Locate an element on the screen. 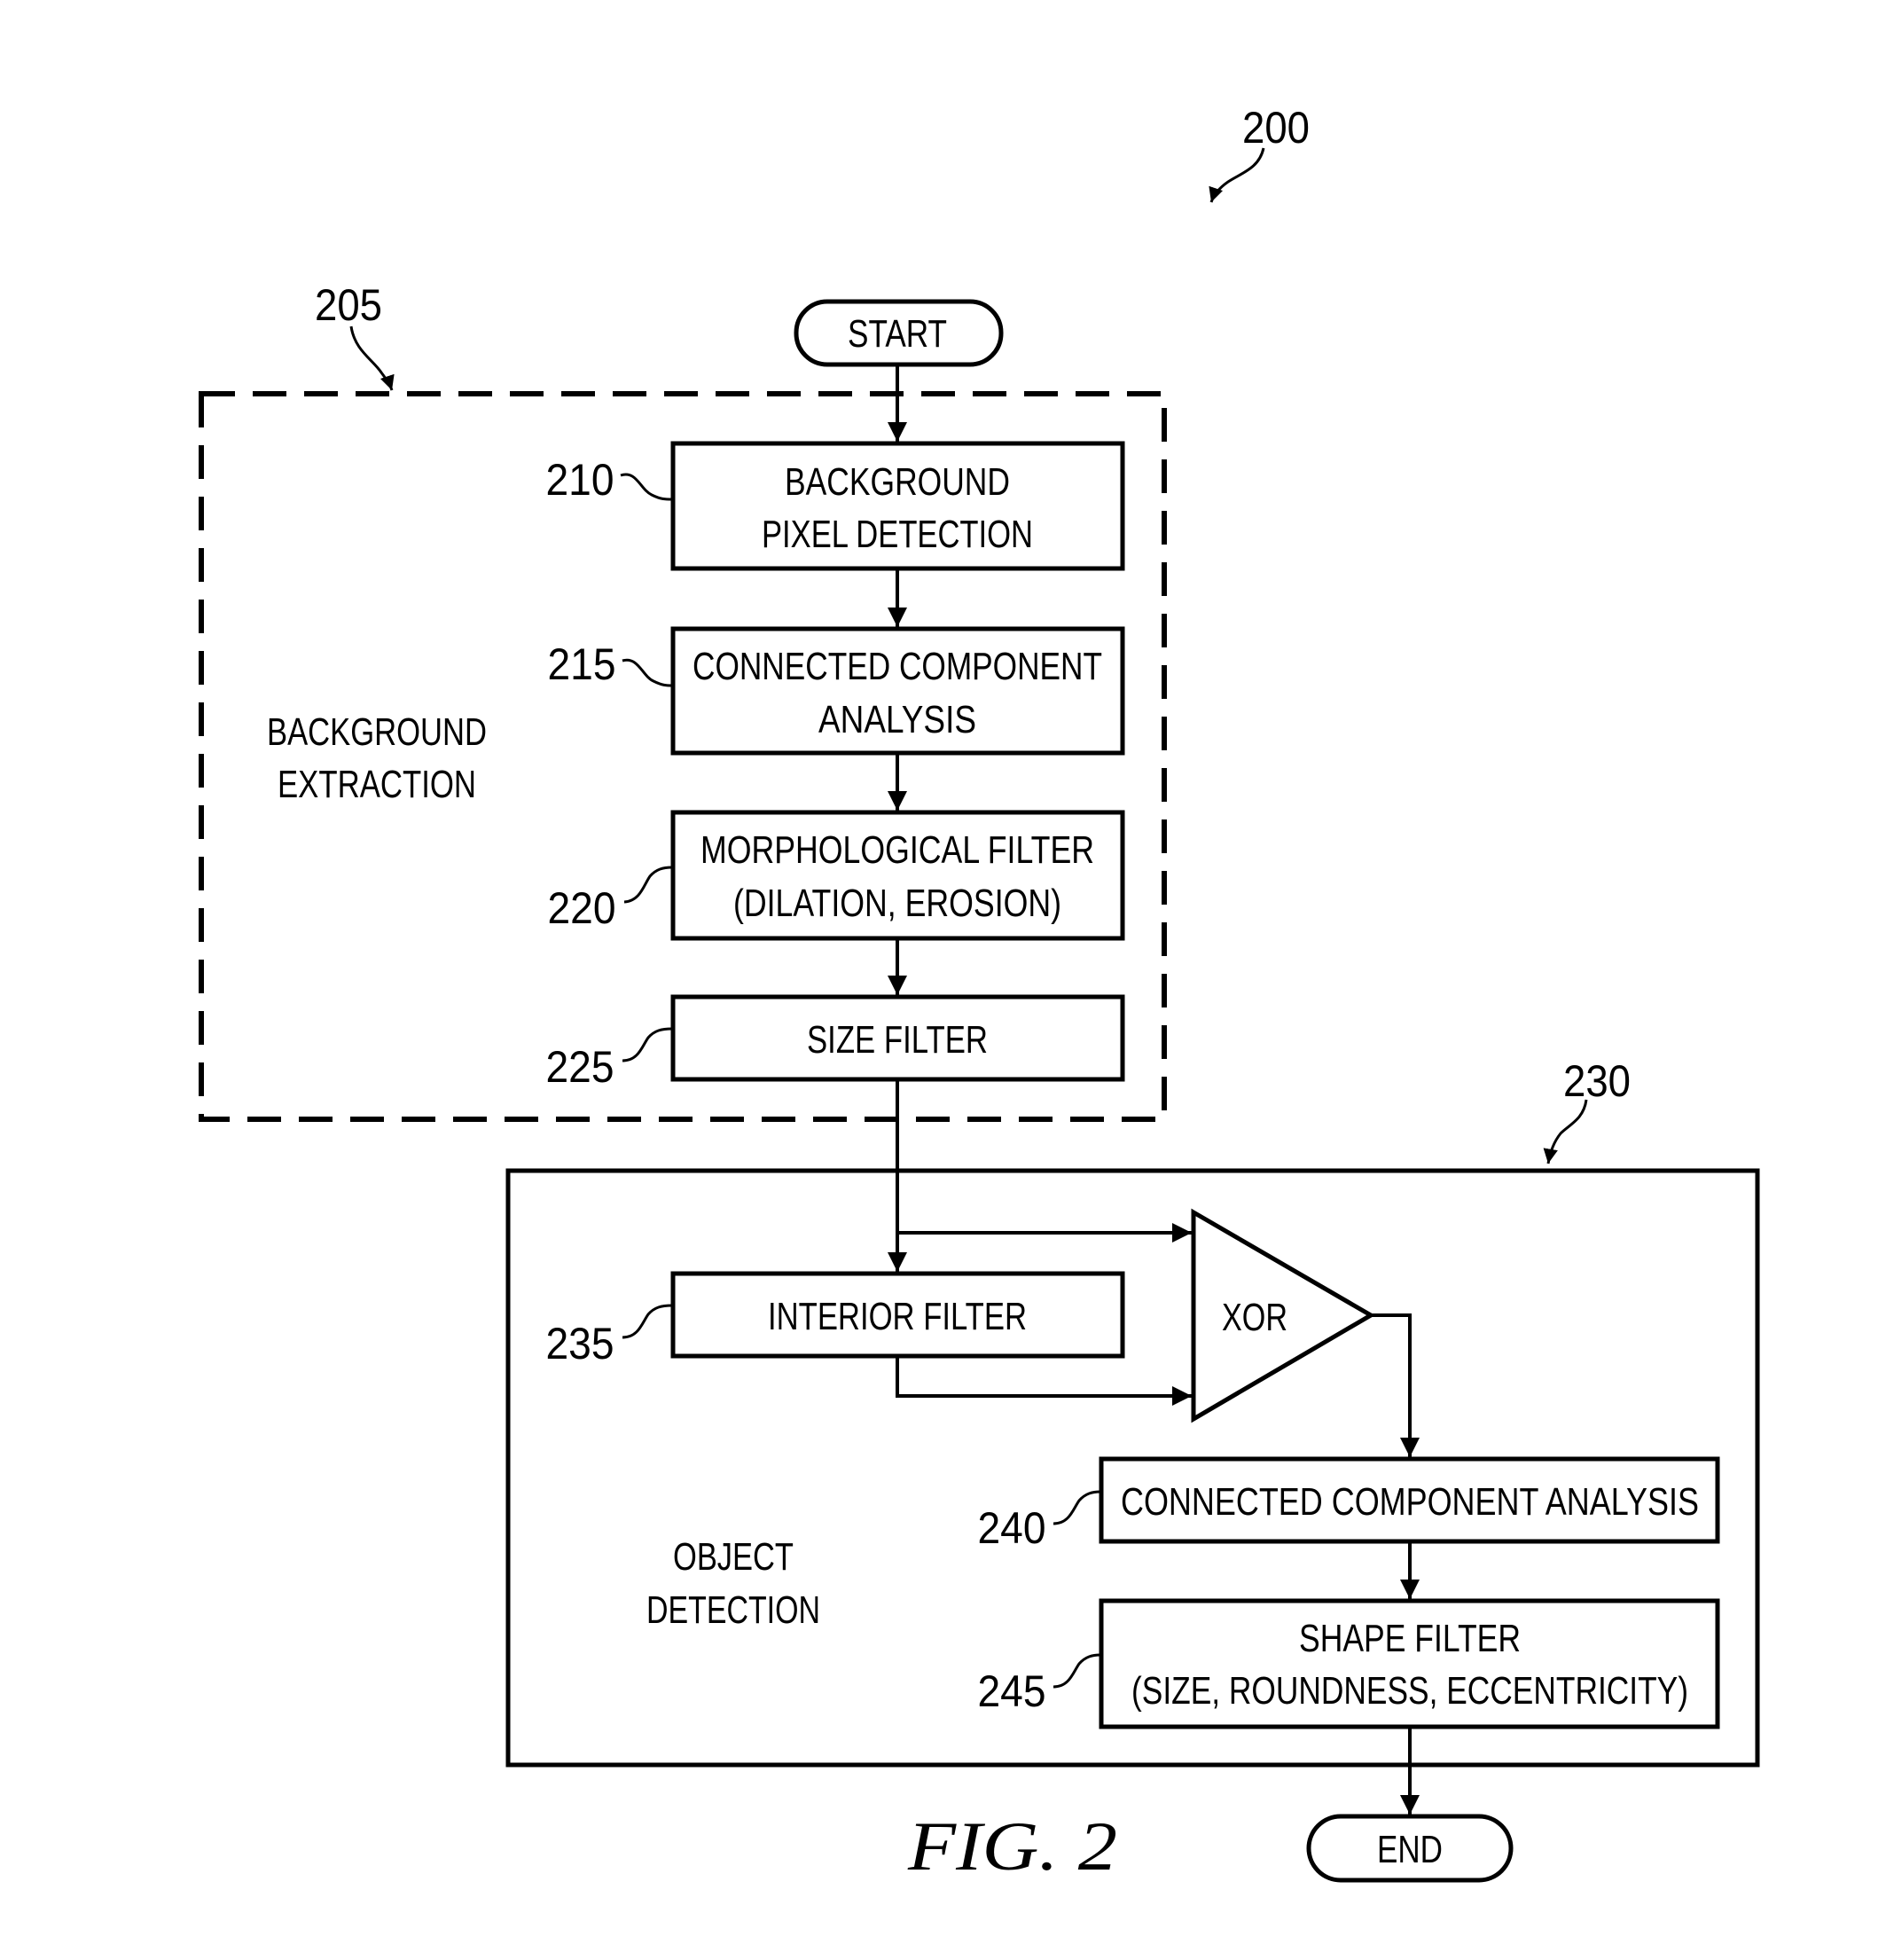 The image size is (1886, 1960). step-240-connected-component-analysis: CONNECTED COMPONENT ANALYSIS is located at coordinates (1409, 1500).